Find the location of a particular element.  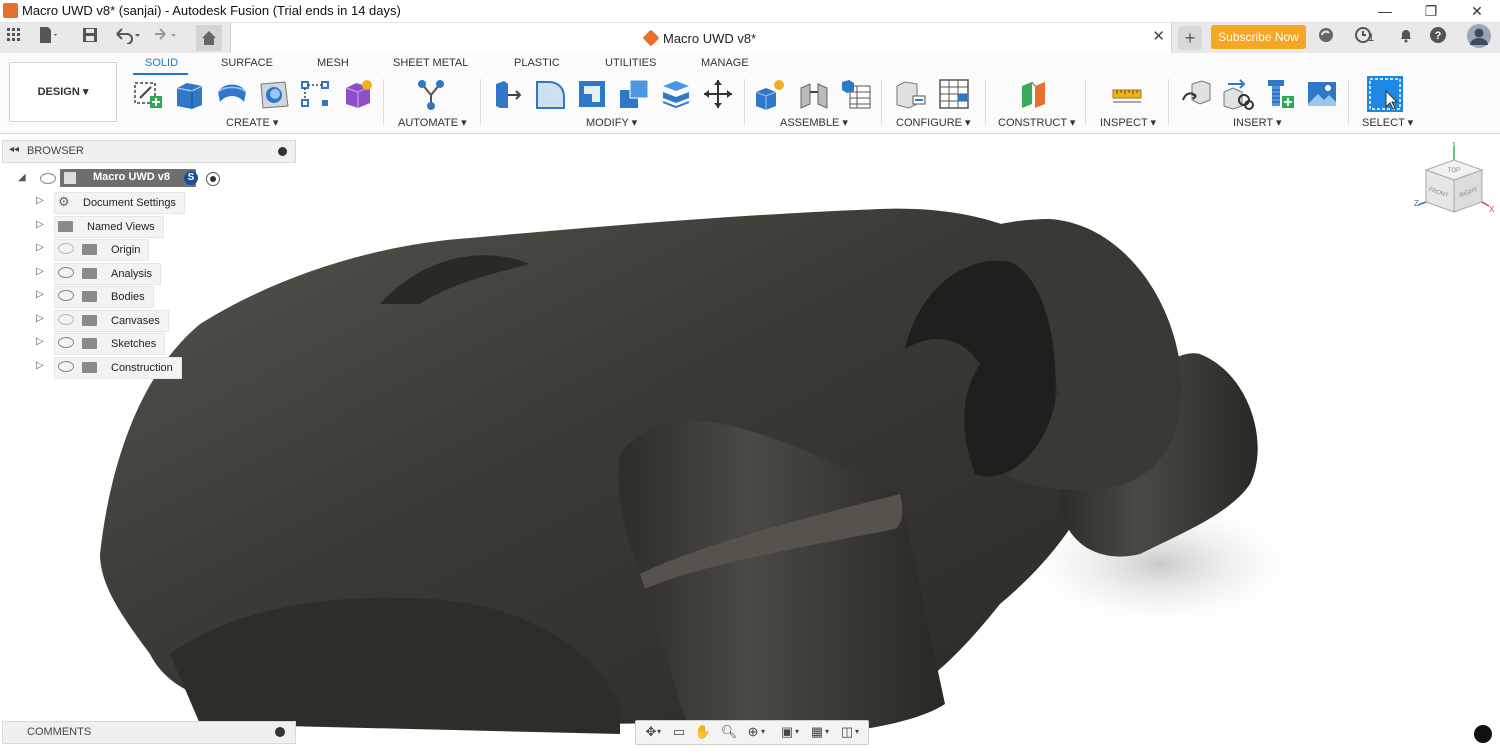

tab-solid: SOLID is located at coordinates (161, 63).